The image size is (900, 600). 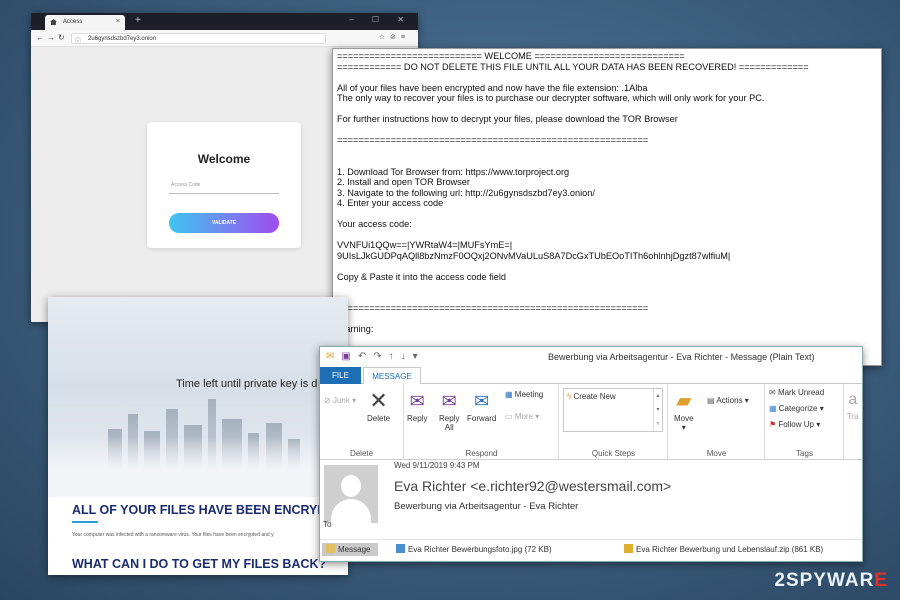 I want to click on attachment-jpg: Eva Richter Bewerbungsfoto.jpg (72 KB), so click(x=474, y=549).